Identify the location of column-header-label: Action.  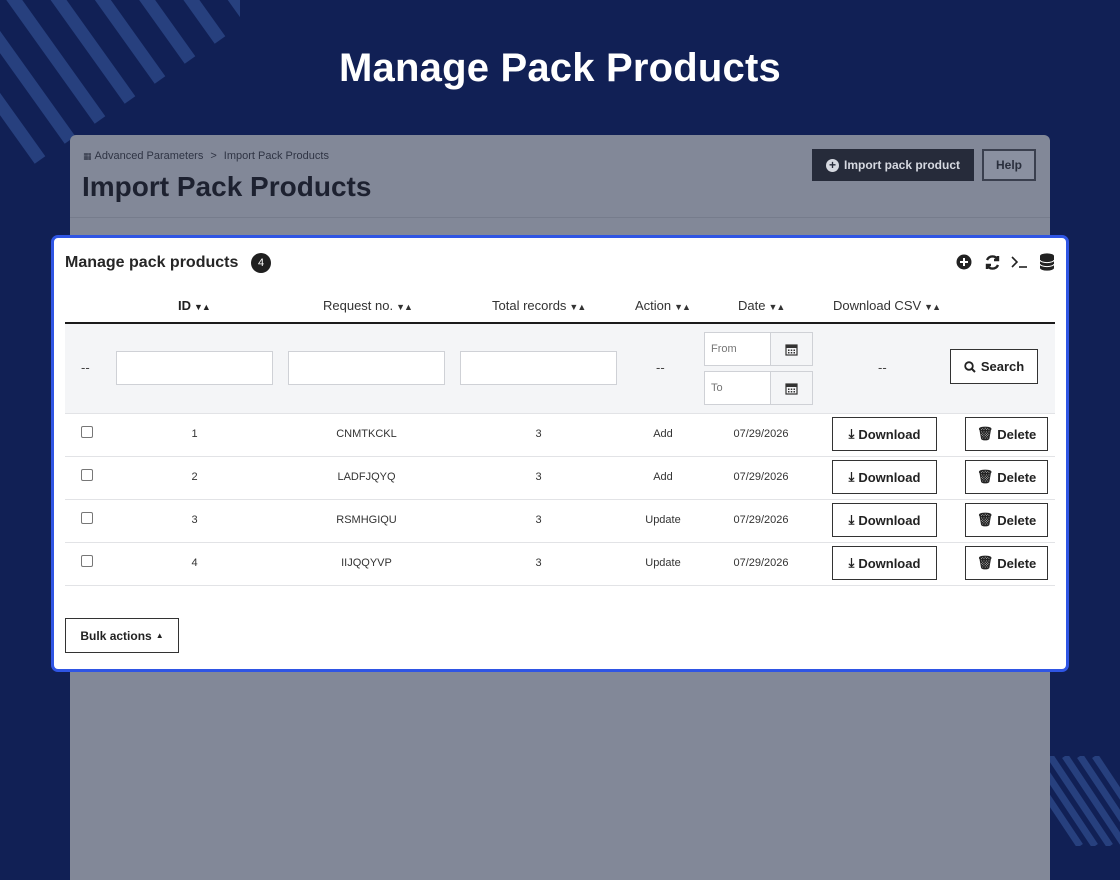
(653, 305).